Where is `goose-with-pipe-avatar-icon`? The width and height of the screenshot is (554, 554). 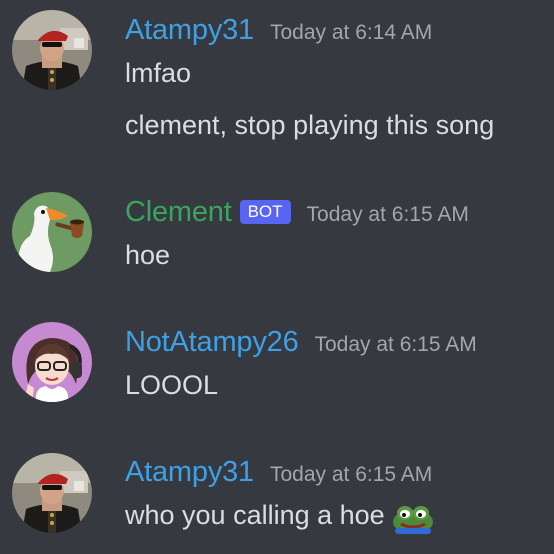 goose-with-pipe-avatar-icon is located at coordinates (52, 232).